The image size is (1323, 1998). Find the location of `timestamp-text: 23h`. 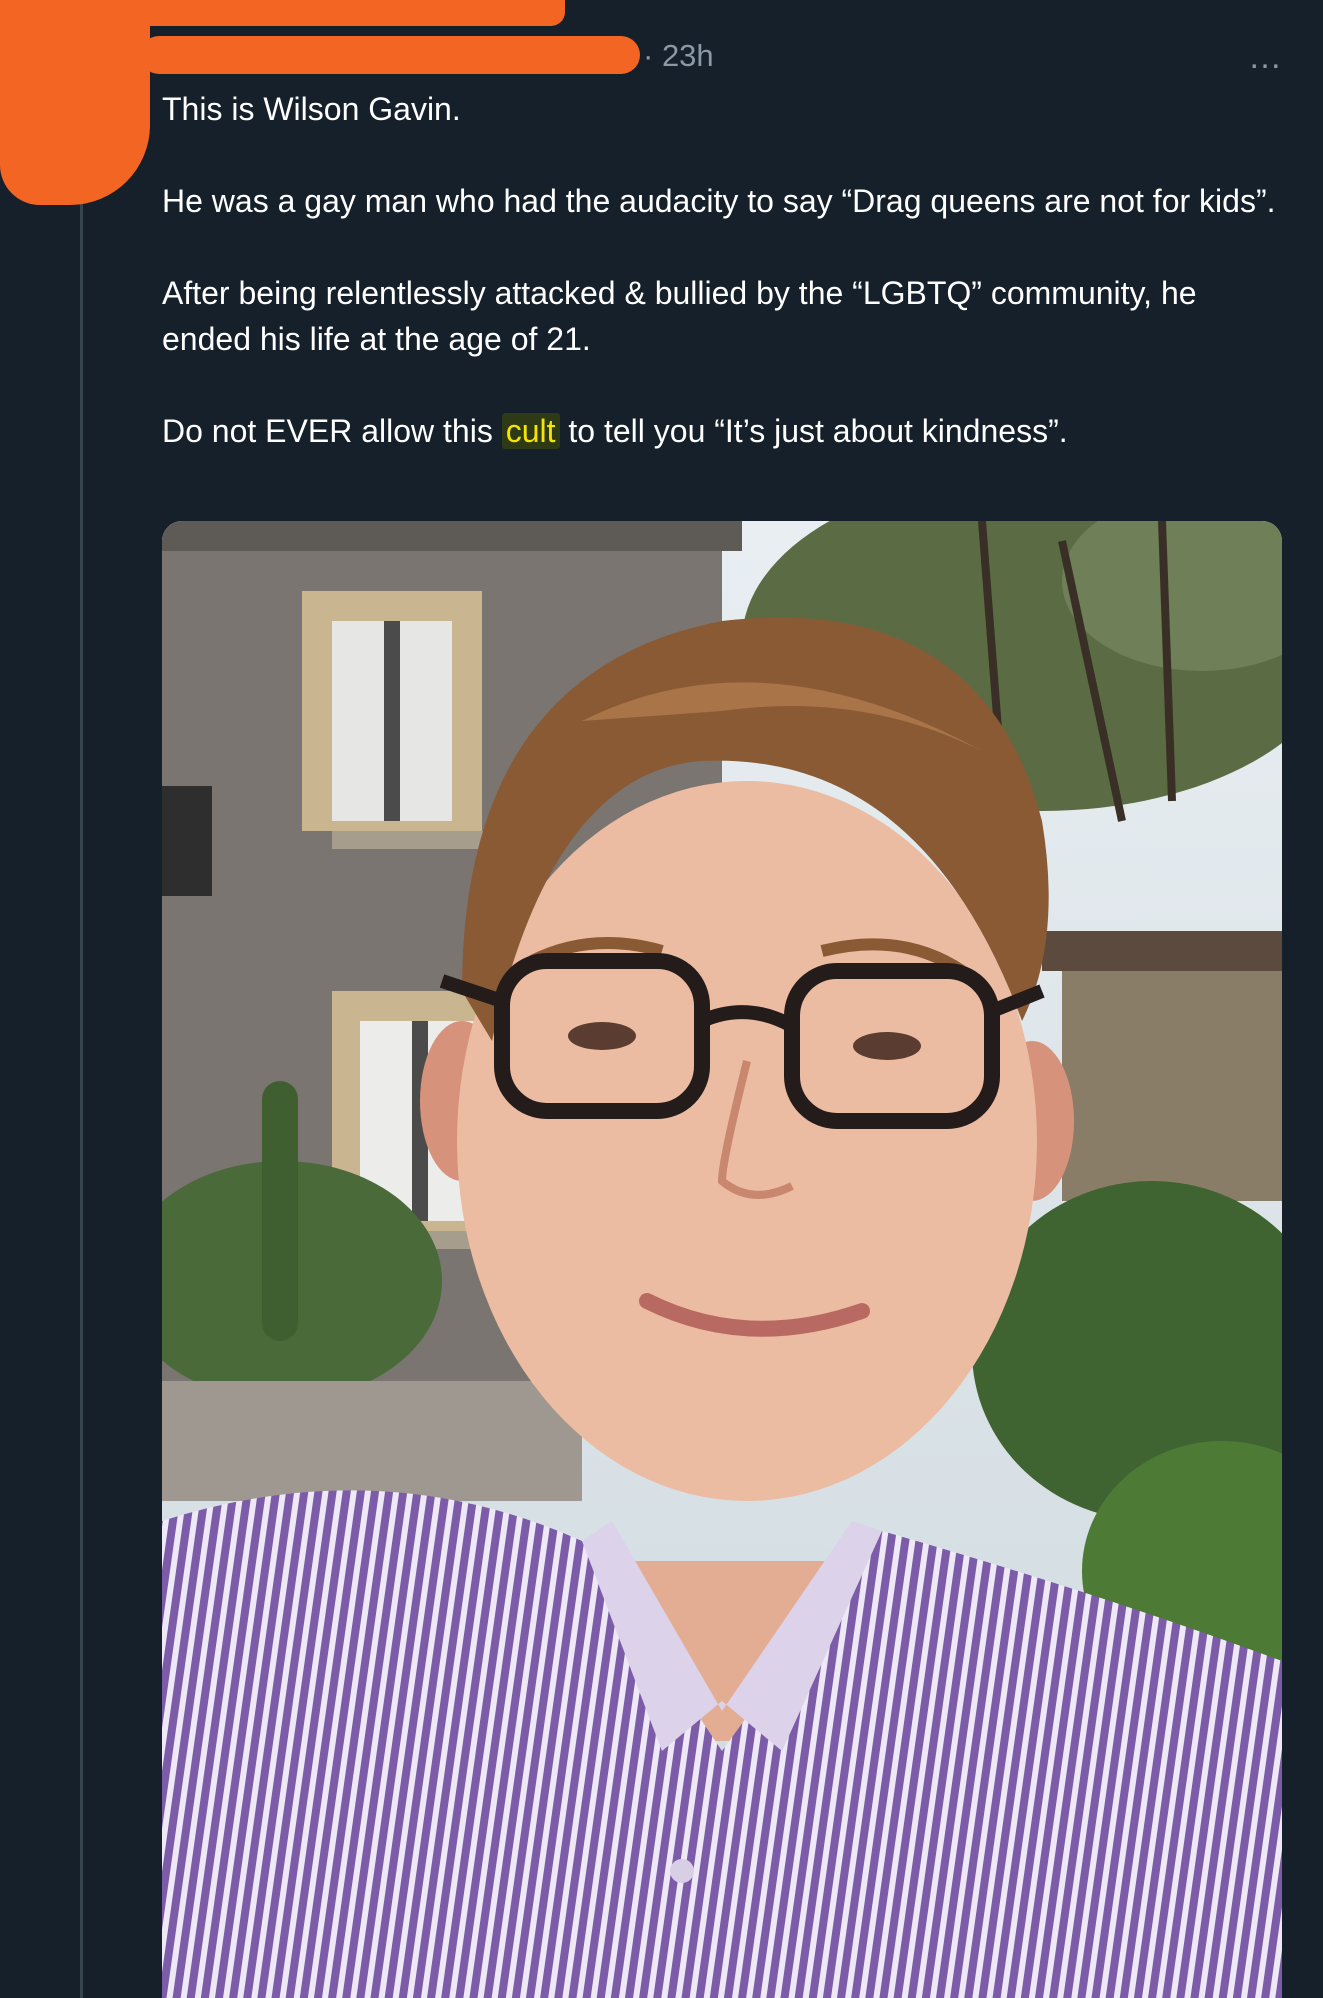

timestamp-text: 23h is located at coordinates (687, 55).